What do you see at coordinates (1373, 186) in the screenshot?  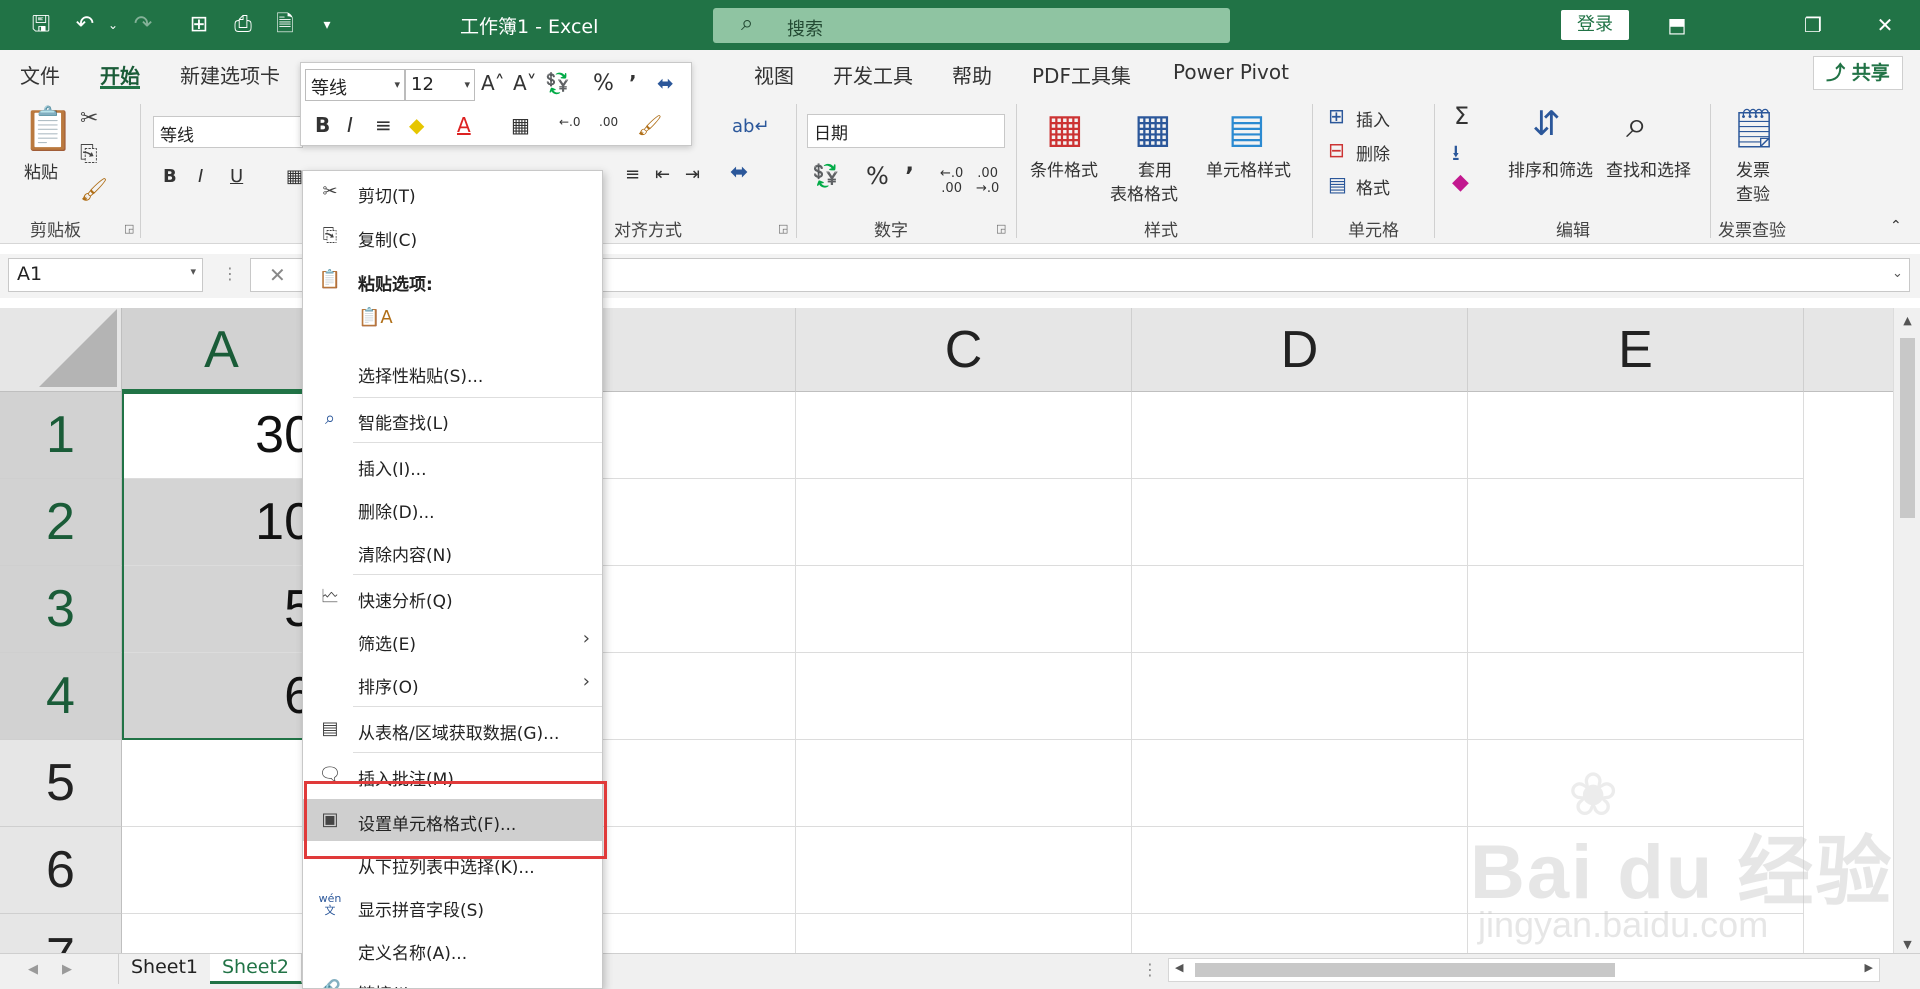 I see `format-cells-button: 格式` at bounding box center [1373, 186].